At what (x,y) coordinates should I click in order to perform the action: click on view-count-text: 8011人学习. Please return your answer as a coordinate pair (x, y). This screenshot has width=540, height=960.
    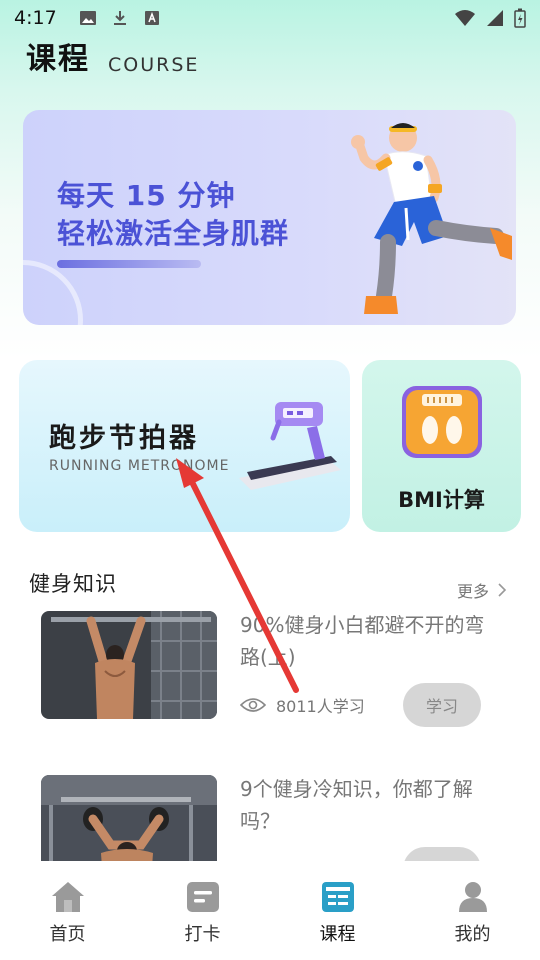
    Looking at the image, I should click on (320, 706).